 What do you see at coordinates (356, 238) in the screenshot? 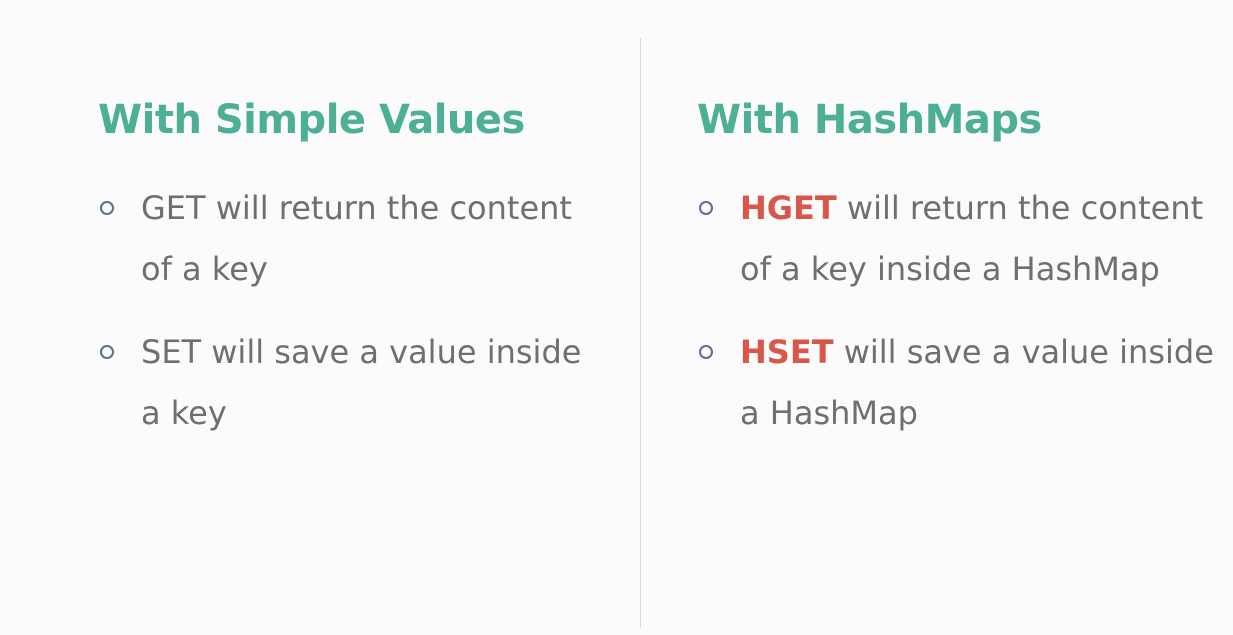
I see `list-item-text: GET will return the content of a key` at bounding box center [356, 238].